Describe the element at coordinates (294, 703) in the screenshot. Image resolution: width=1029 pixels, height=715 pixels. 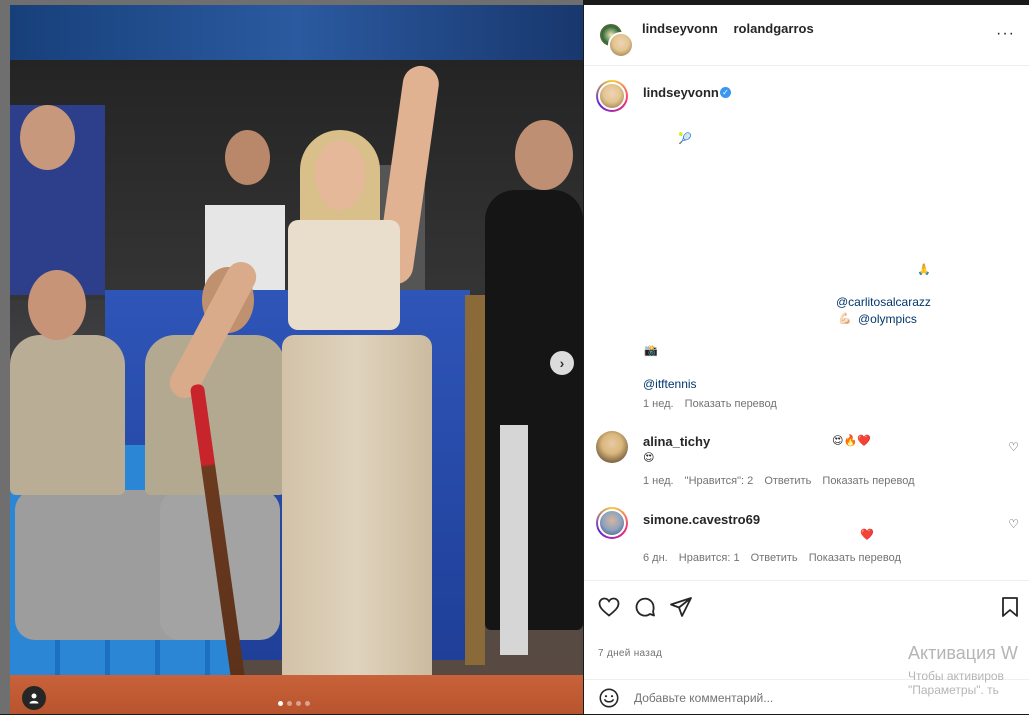
I see `carousel-dots` at that location.